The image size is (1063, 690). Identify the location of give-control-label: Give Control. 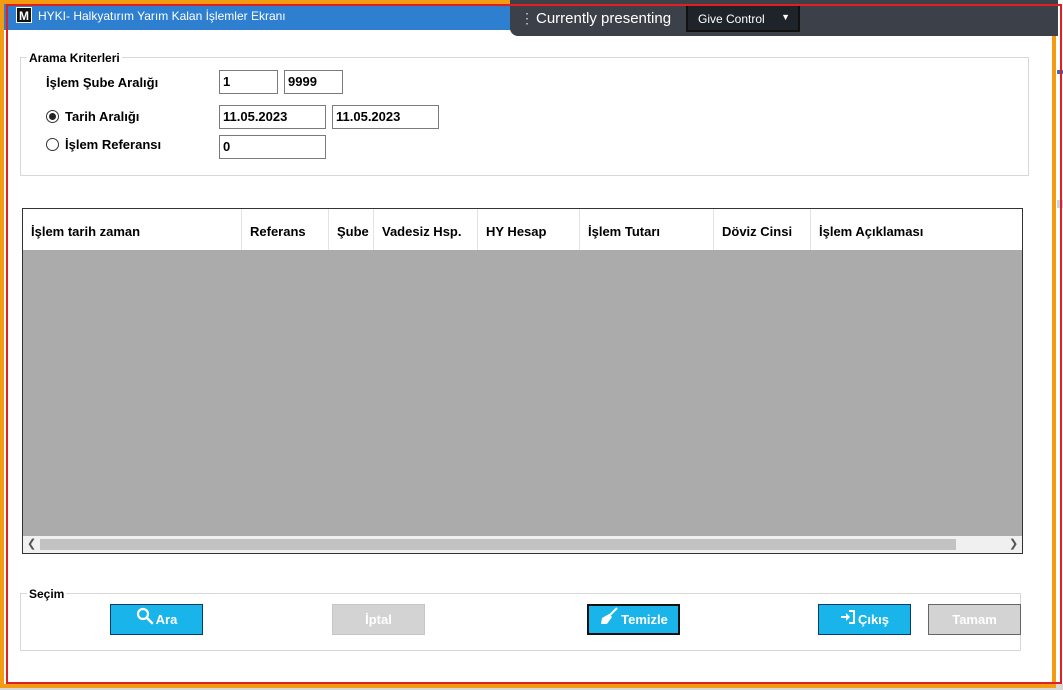
(731, 19).